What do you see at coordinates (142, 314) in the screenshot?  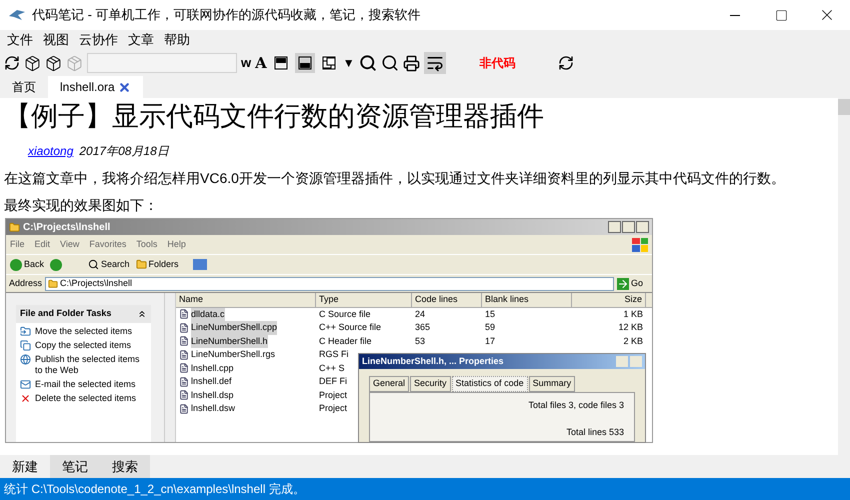 I see `collapse-icon` at bounding box center [142, 314].